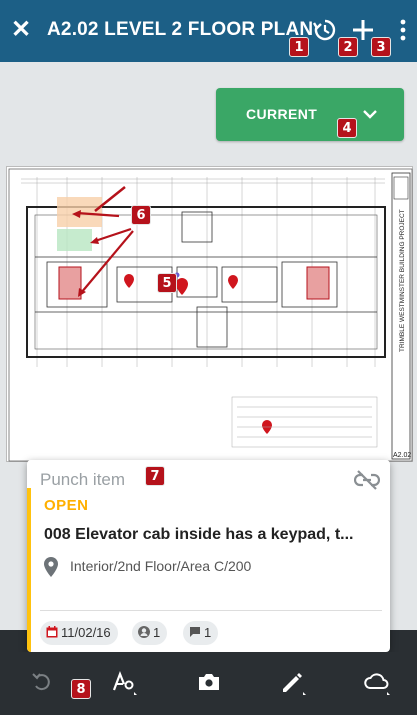 The height and width of the screenshot is (715, 417). I want to click on callout-badge-7: 7, so click(155, 476).